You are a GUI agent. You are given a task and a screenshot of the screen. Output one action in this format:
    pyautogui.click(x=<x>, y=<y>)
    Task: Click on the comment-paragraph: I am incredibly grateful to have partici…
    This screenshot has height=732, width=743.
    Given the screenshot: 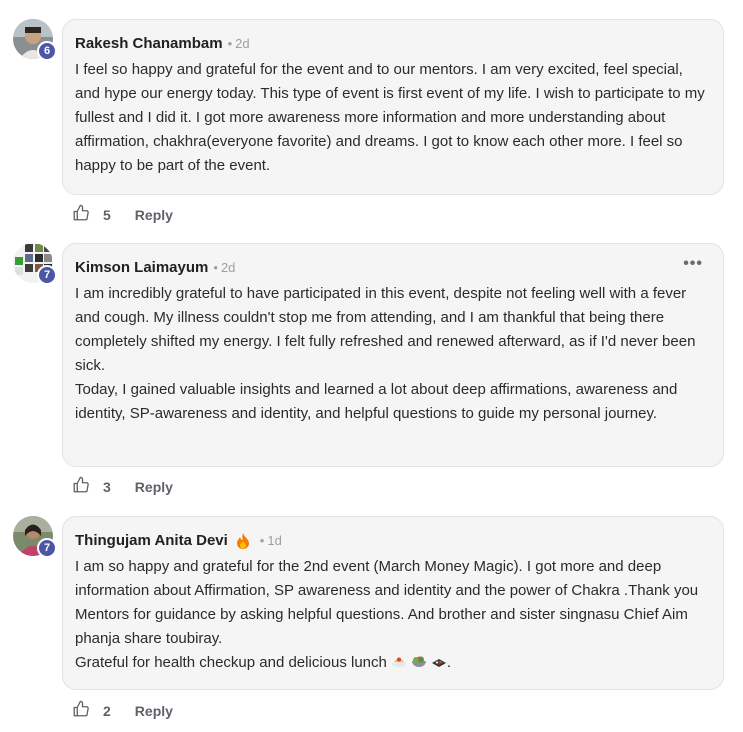 What is the action you would take?
    pyautogui.click(x=385, y=329)
    